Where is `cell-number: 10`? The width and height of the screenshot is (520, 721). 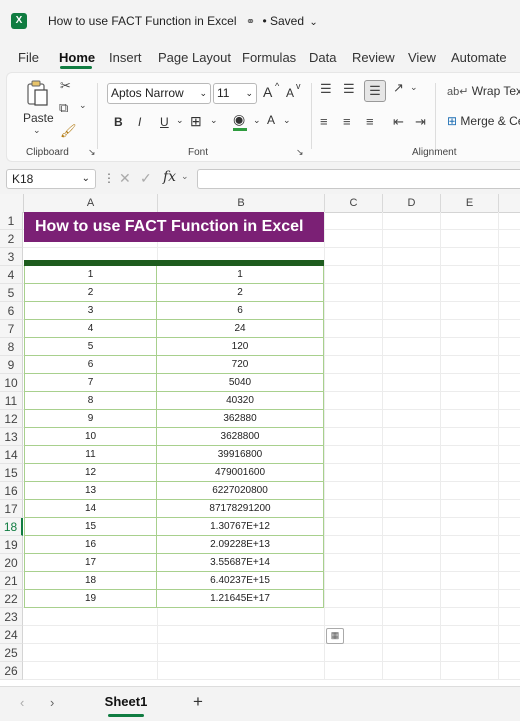 cell-number: 10 is located at coordinates (90, 437).